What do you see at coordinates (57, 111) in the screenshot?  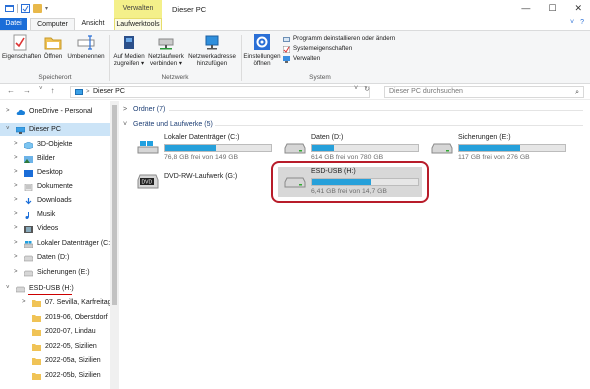 I see `sidebar-item-onedrive: > OneDrive - Personal` at bounding box center [57, 111].